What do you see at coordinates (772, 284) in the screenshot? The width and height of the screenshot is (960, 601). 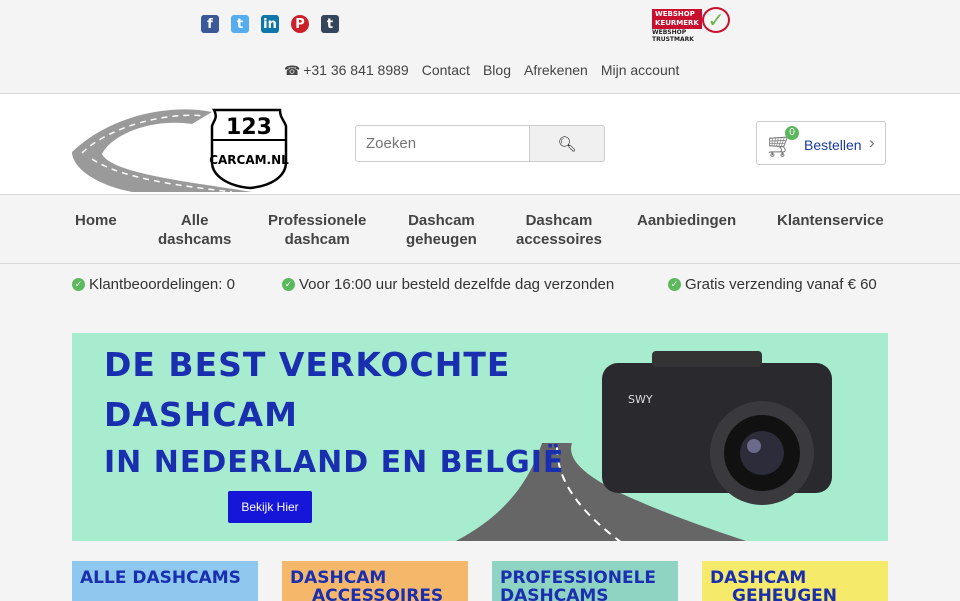 I see `usp-free-shipping: ✓ Gratis verzending vanaf € 60` at bounding box center [772, 284].